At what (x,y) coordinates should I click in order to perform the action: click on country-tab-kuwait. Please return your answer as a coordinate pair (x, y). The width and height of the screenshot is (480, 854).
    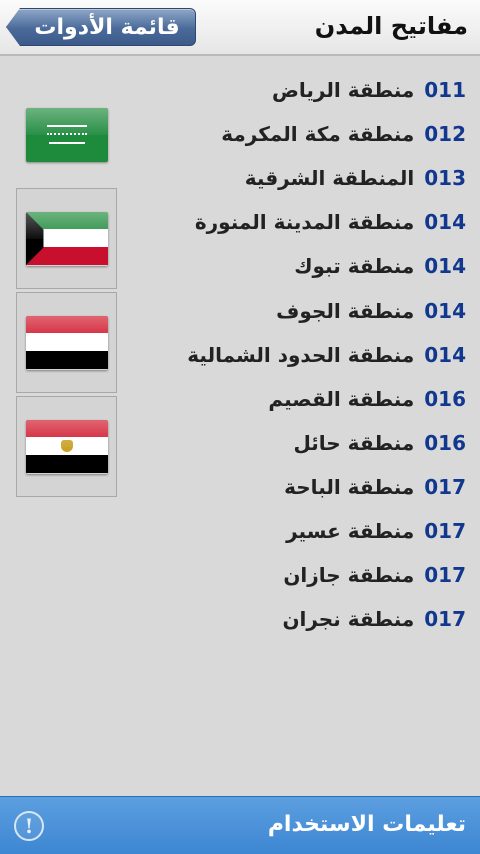
    Looking at the image, I should click on (66, 238).